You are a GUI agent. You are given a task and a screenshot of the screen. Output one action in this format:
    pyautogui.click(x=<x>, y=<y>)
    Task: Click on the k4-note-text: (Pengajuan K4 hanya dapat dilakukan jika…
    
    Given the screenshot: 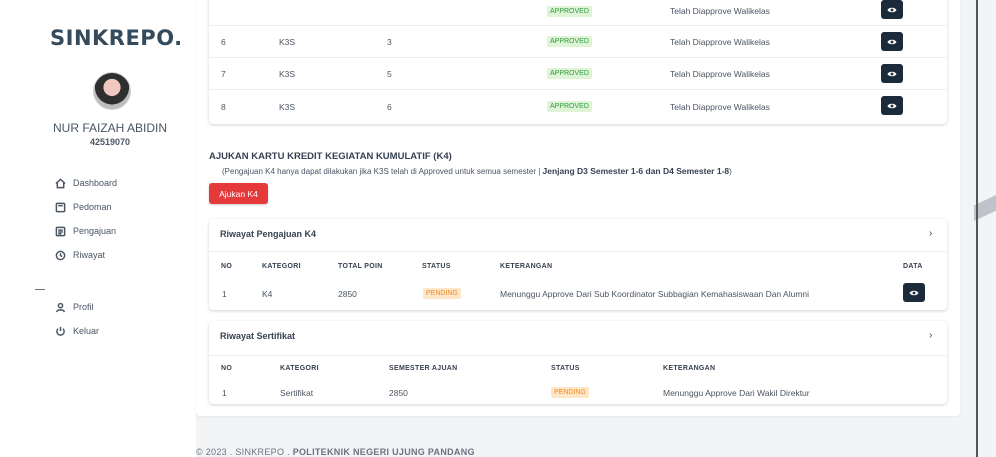 What is the action you would take?
    pyautogui.click(x=381, y=171)
    